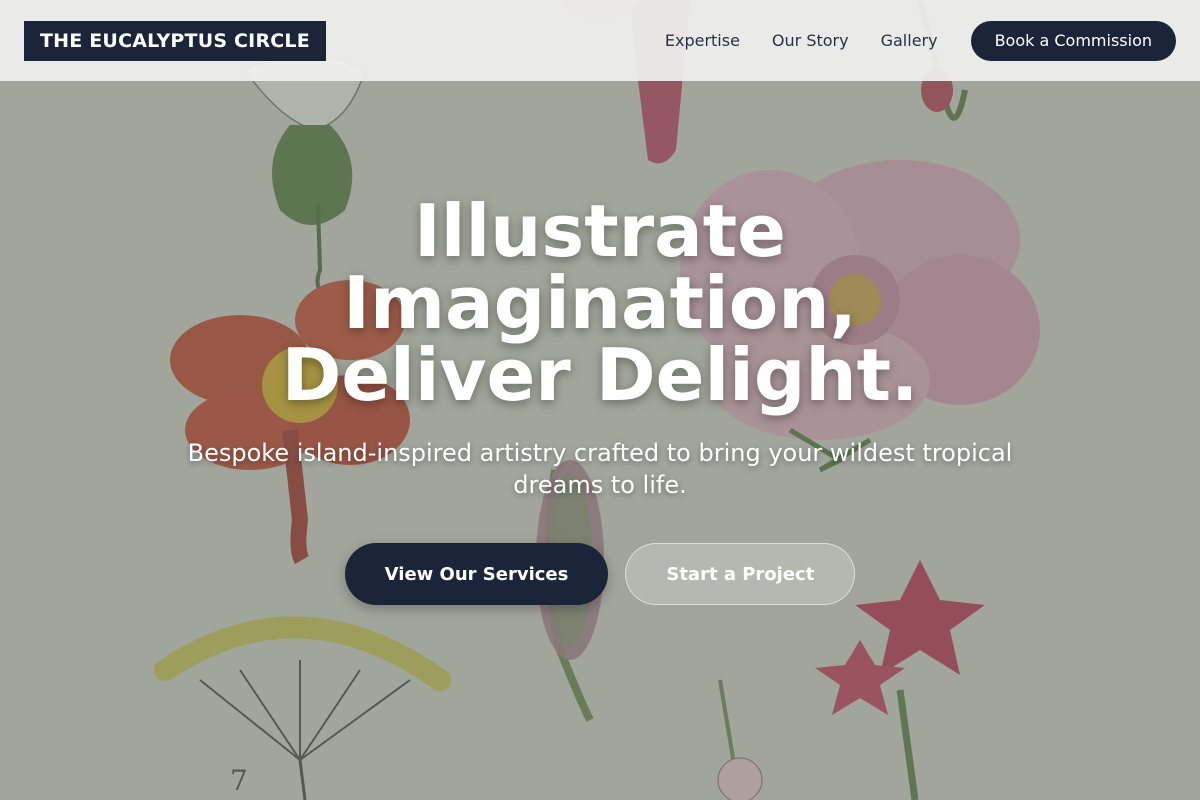 The width and height of the screenshot is (1200, 800). I want to click on nav-link-expertise: Expertise, so click(702, 40).